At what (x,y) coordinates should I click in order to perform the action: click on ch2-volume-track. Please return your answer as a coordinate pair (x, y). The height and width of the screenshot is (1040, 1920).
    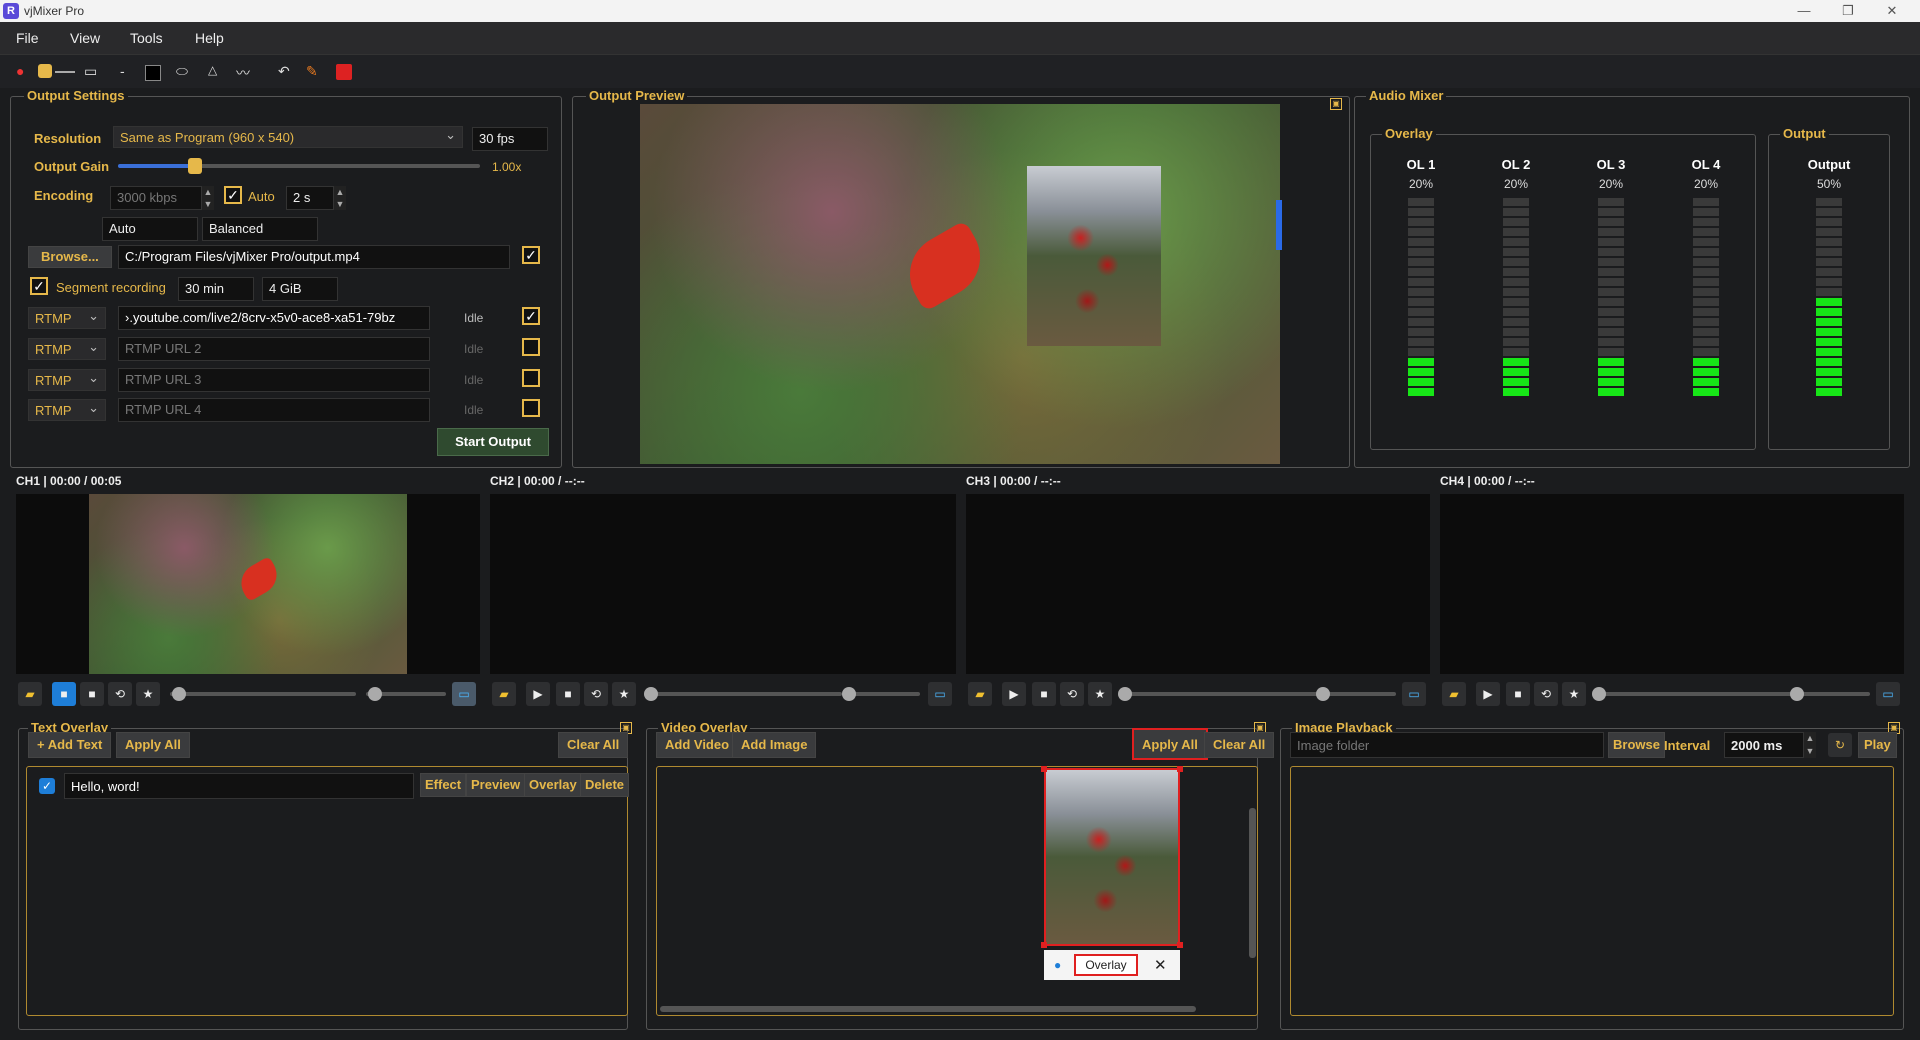
    Looking at the image, I should click on (883, 694).